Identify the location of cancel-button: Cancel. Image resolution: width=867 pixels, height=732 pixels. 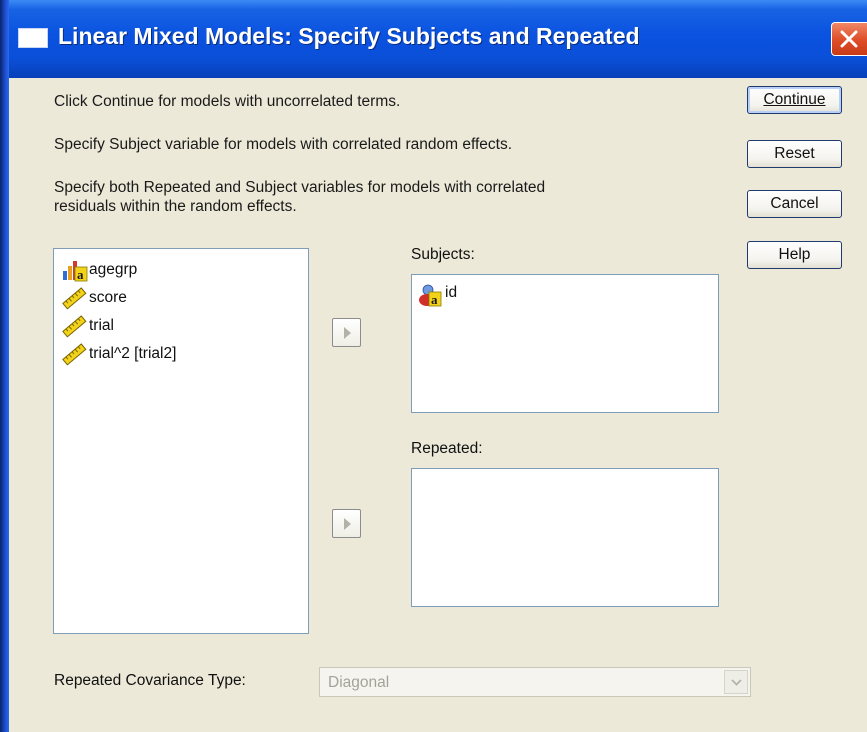
(794, 204).